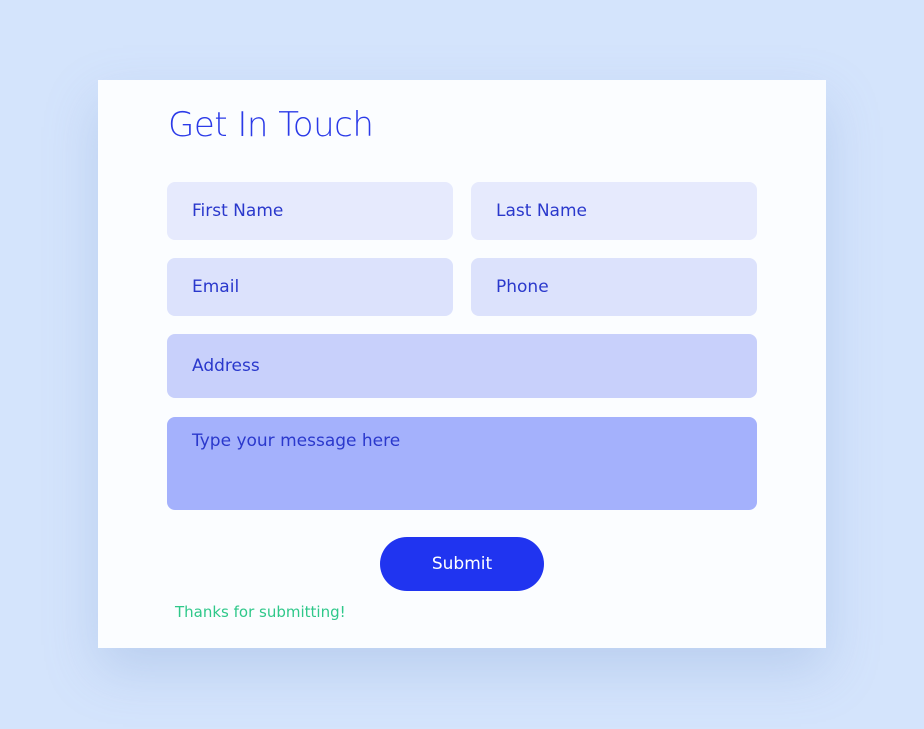 The width and height of the screenshot is (924, 729). I want to click on email-placeholder: Email, so click(216, 287).